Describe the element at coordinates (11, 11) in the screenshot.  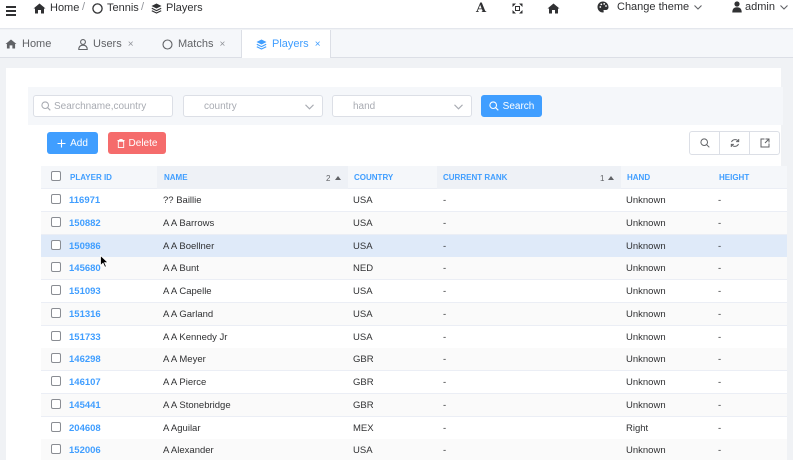
I see `menu-toggle-icon` at that location.